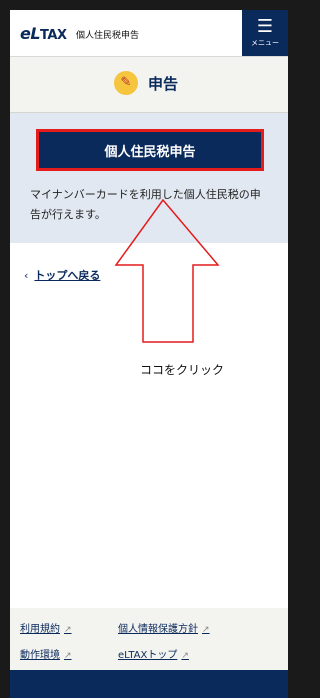 The width and height of the screenshot is (320, 698). What do you see at coordinates (182, 370) in the screenshot?
I see `click-here-note: ココをクリック` at bounding box center [182, 370].